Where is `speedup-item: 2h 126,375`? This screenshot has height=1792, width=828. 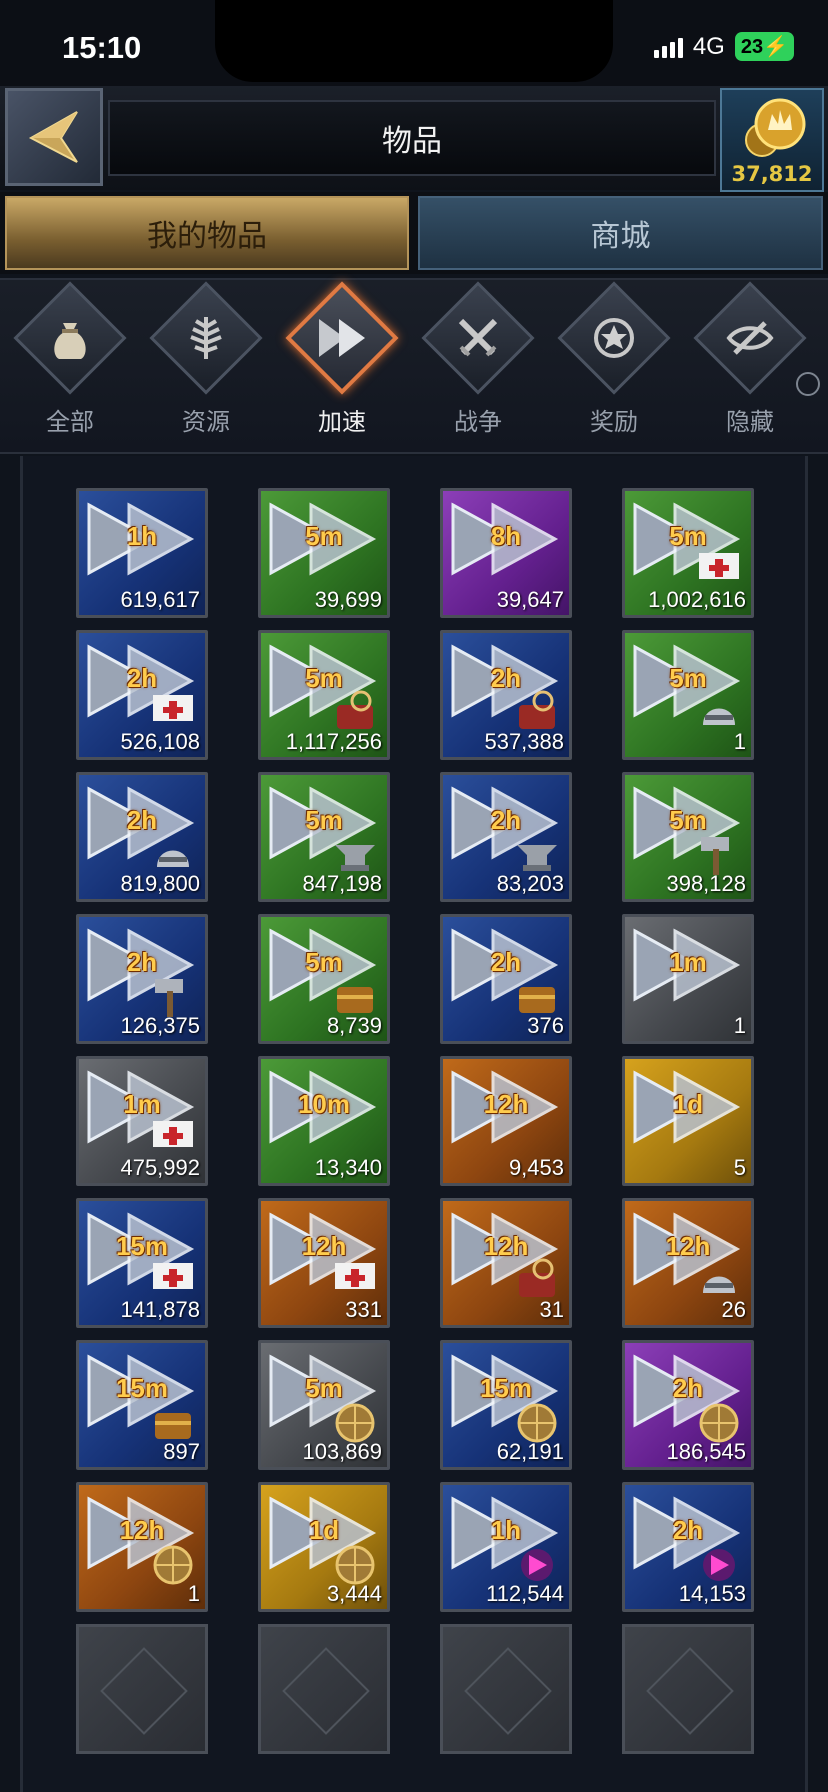
speedup-item: 2h 126,375 is located at coordinates (142, 979).